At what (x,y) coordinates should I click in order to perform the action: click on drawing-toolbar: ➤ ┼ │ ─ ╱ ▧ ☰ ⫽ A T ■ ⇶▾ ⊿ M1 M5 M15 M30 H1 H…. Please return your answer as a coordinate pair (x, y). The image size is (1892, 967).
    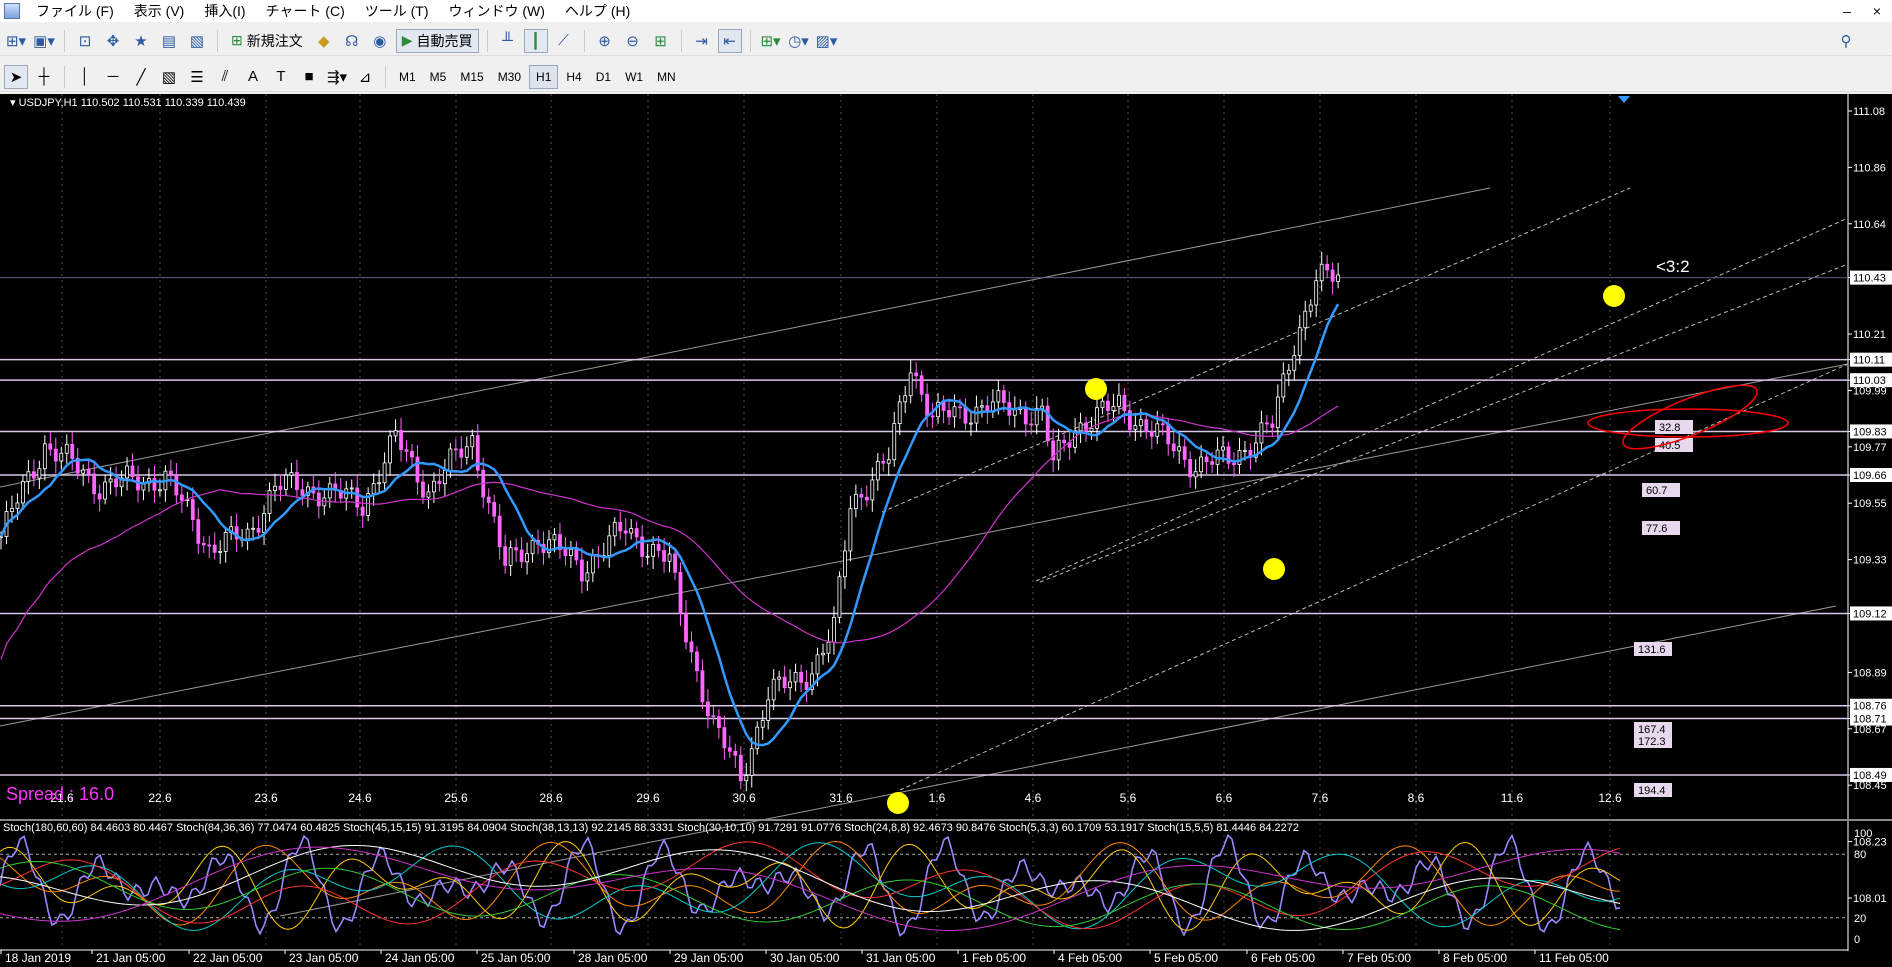
    Looking at the image, I should click on (946, 77).